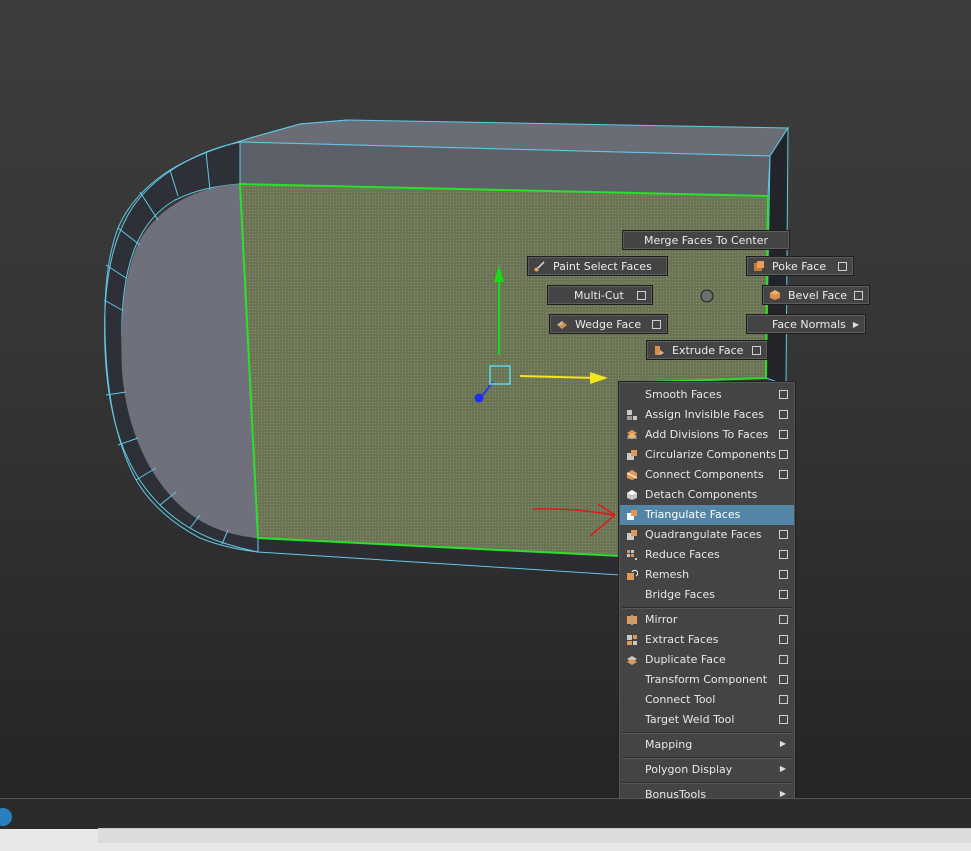 The image size is (971, 851). Describe the element at coordinates (707, 620) in the screenshot. I see `menu-item-mirror: Mirror` at that location.